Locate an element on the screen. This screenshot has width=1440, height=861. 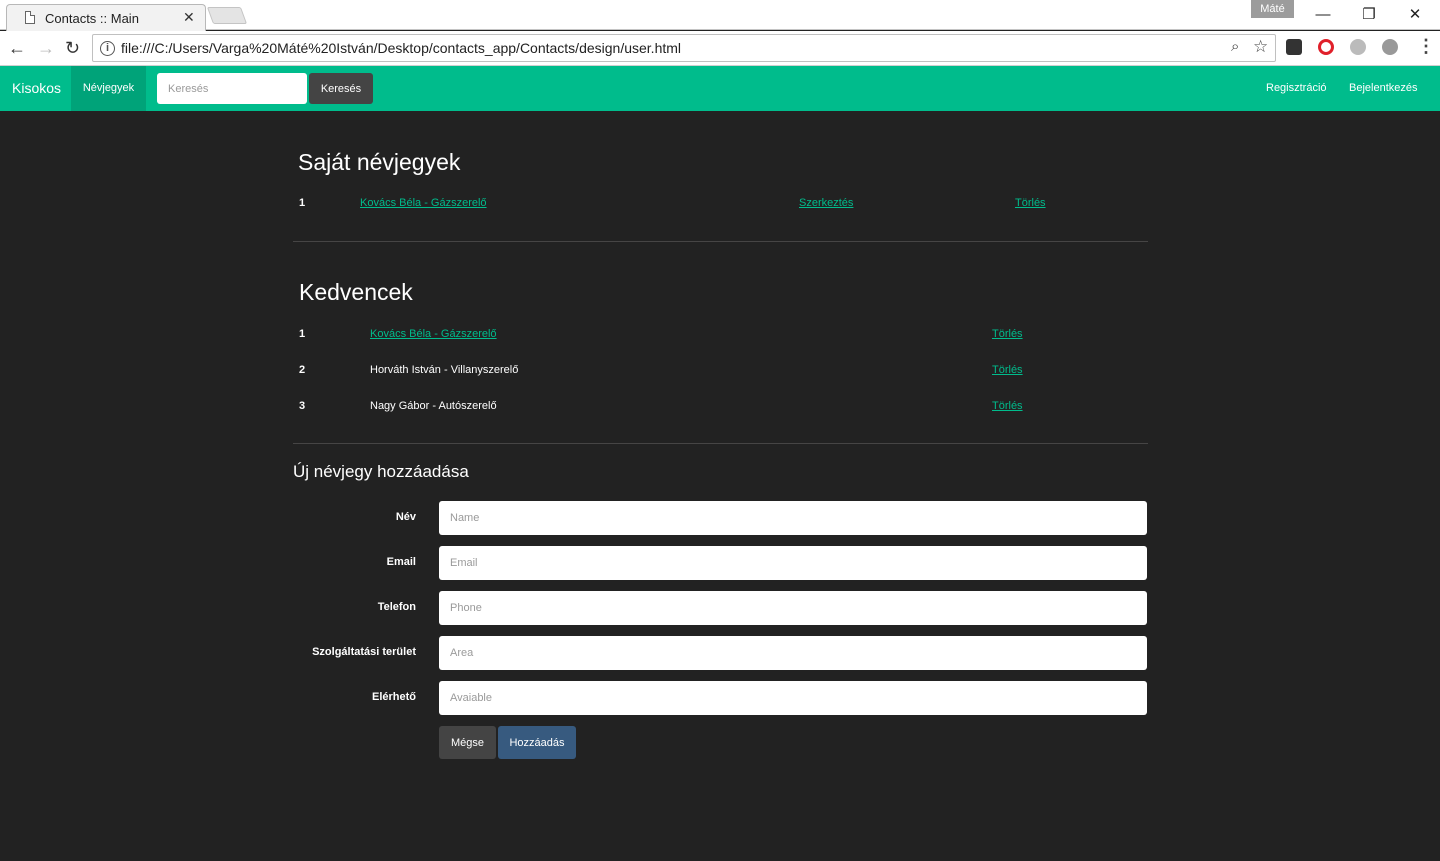
area-label: Szolgáltatási terület is located at coordinates (364, 652).